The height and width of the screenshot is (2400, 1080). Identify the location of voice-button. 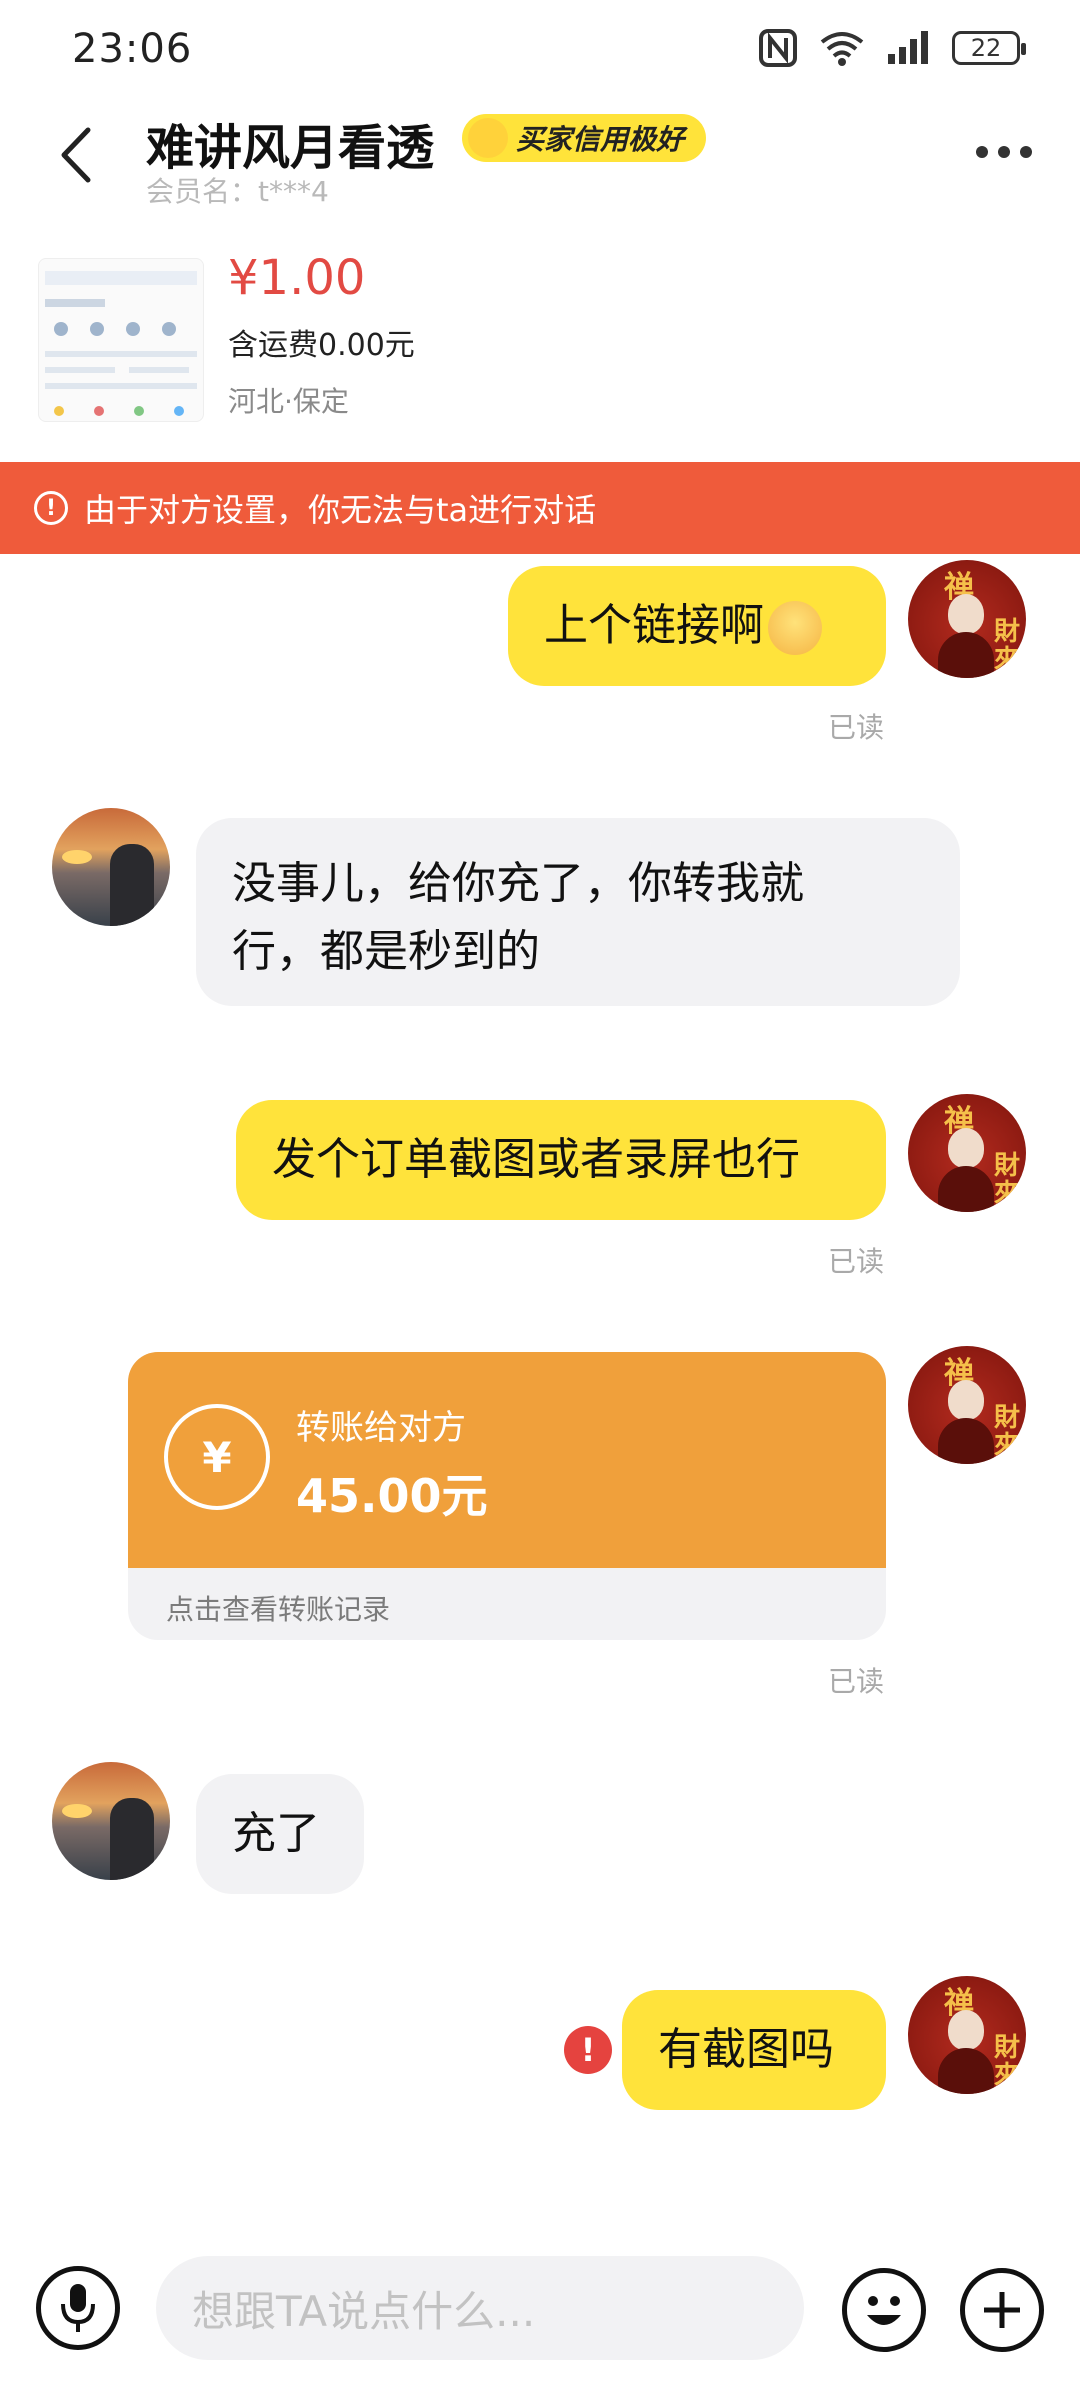
(78, 2308).